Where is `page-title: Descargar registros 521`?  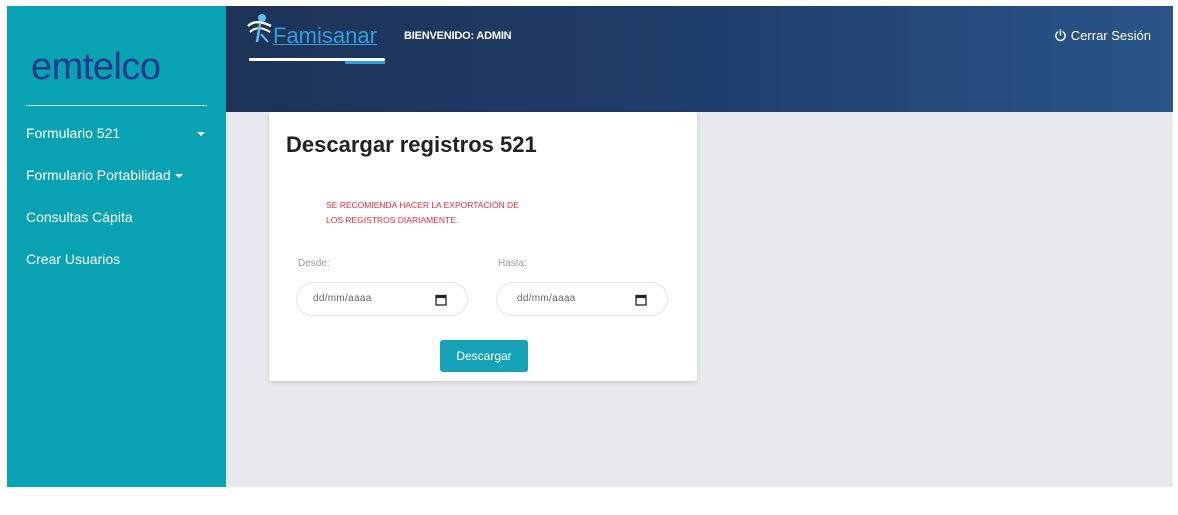
page-title: Descargar registros 521 is located at coordinates (411, 144).